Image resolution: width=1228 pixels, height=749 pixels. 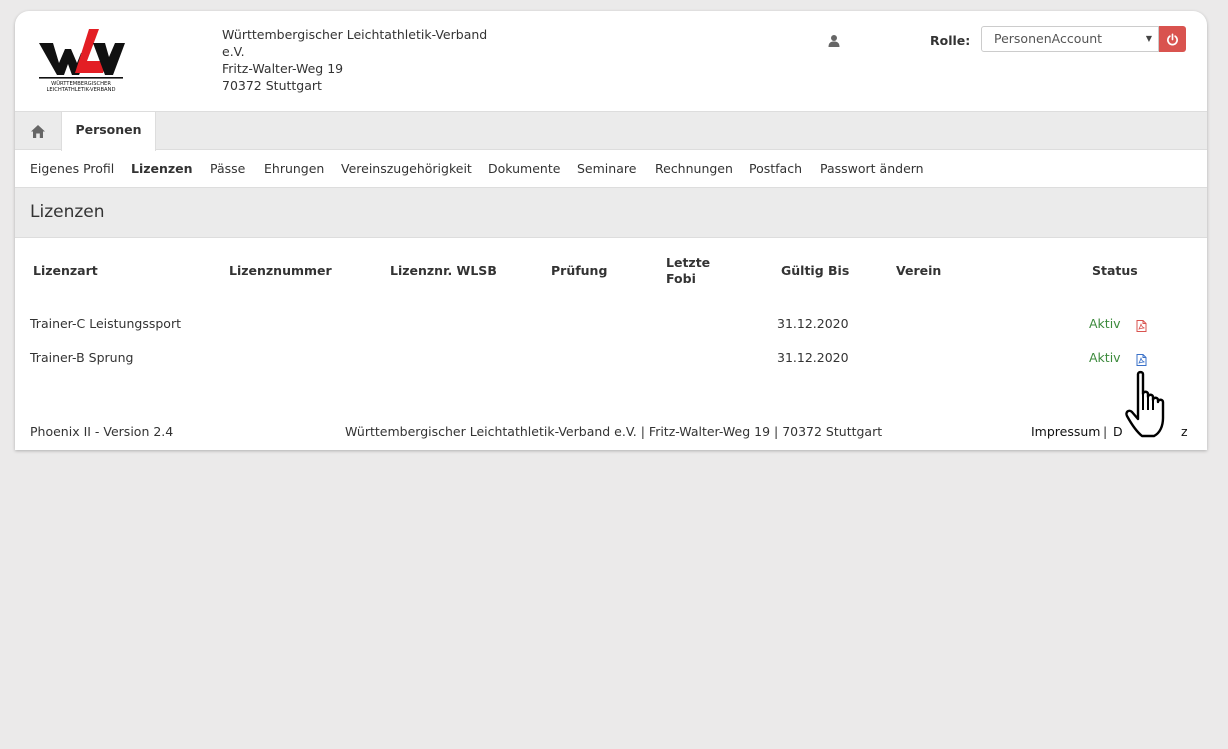 I want to click on caret-down-icon: ▼, so click(x=1148, y=38).